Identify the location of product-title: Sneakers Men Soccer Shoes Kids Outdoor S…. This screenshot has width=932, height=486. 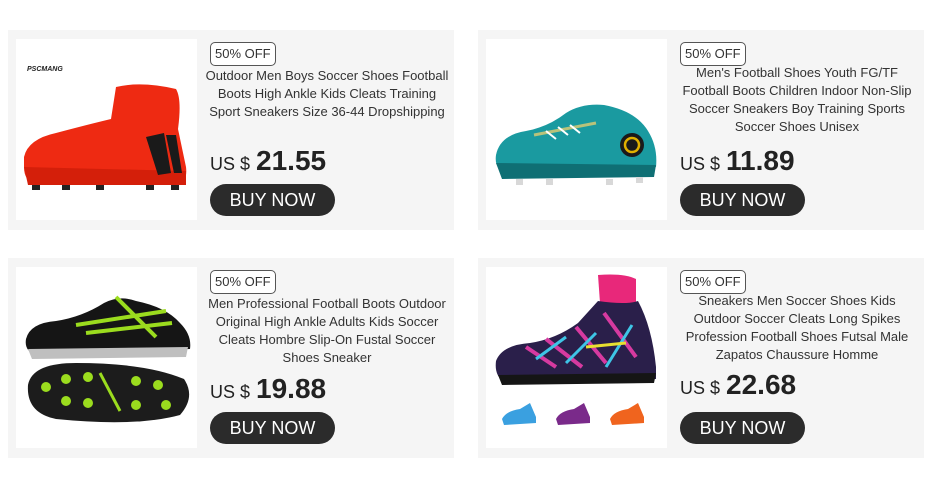
(797, 328).